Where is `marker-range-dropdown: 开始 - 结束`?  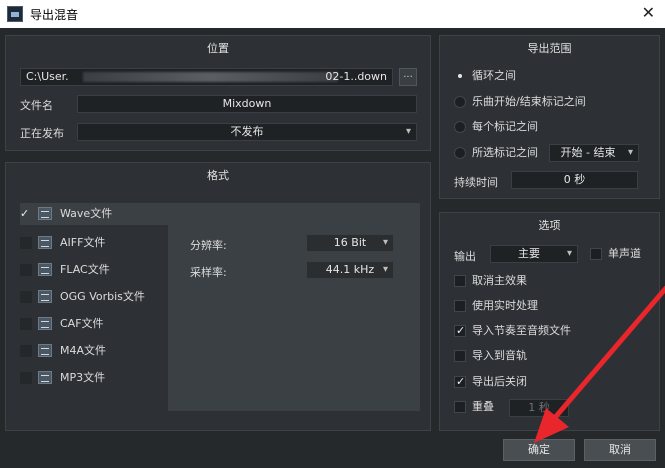 marker-range-dropdown: 开始 - 结束 is located at coordinates (594, 153).